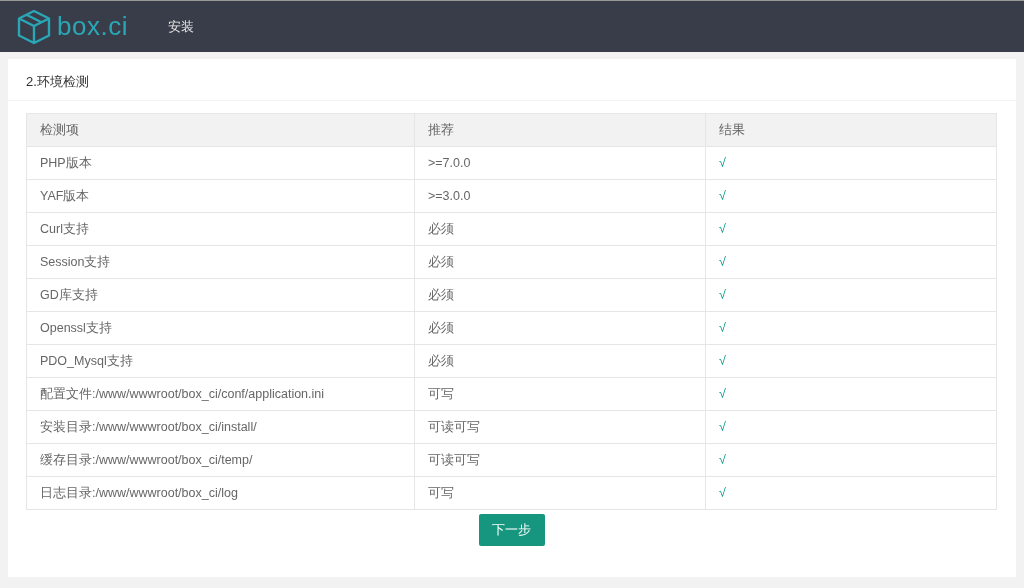 The height and width of the screenshot is (588, 1024). I want to click on table-cell: 缓存目录:/www/wwwroot/box_ci/temp/, so click(220, 460).